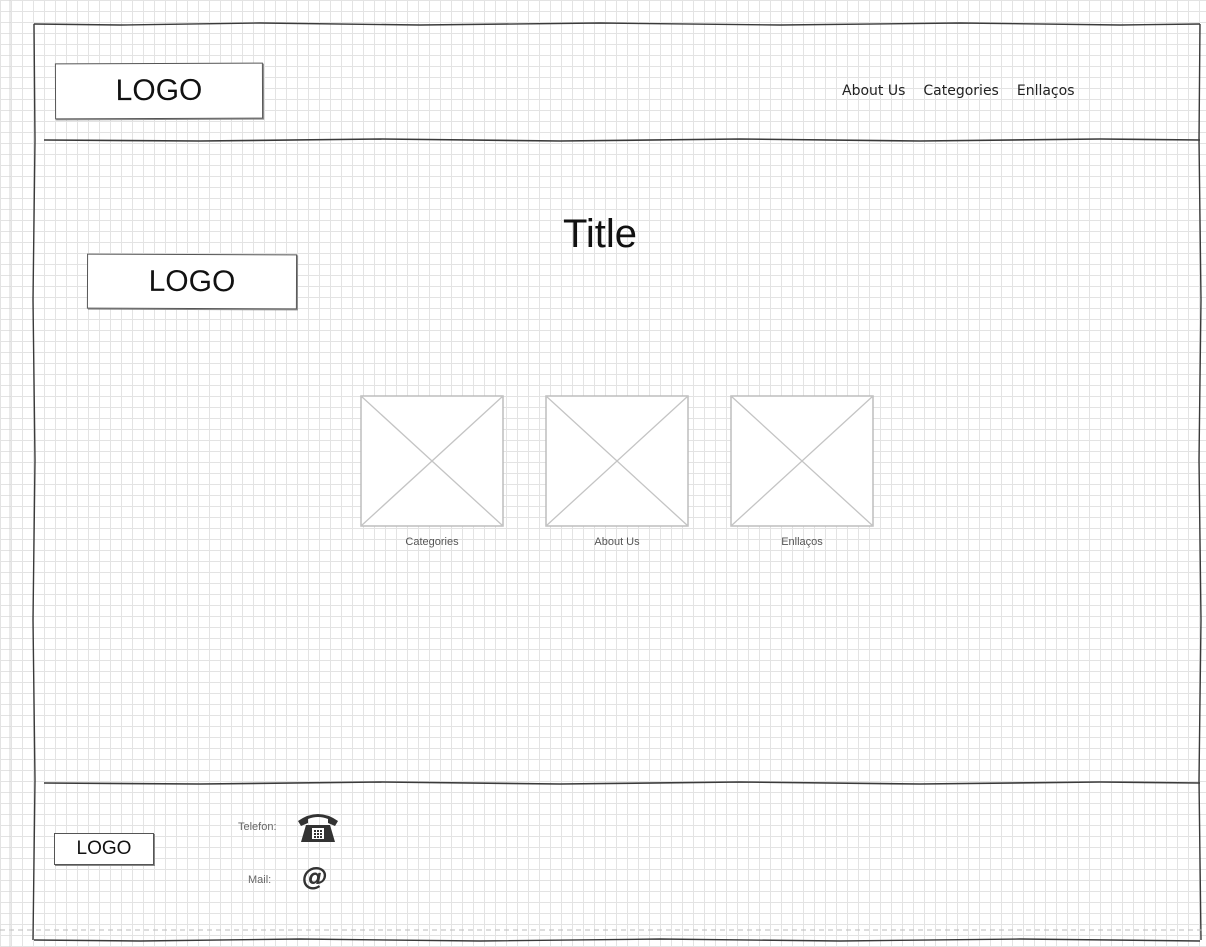 The image size is (1206, 947). What do you see at coordinates (802, 542) in the screenshot?
I see `card-caption: Enllaços` at bounding box center [802, 542].